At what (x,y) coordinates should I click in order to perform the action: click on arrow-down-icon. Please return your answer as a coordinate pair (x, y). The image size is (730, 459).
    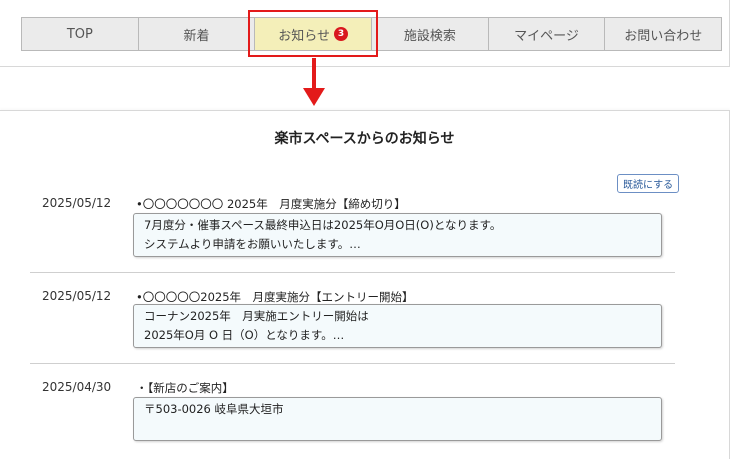
    Looking at the image, I should click on (314, 82).